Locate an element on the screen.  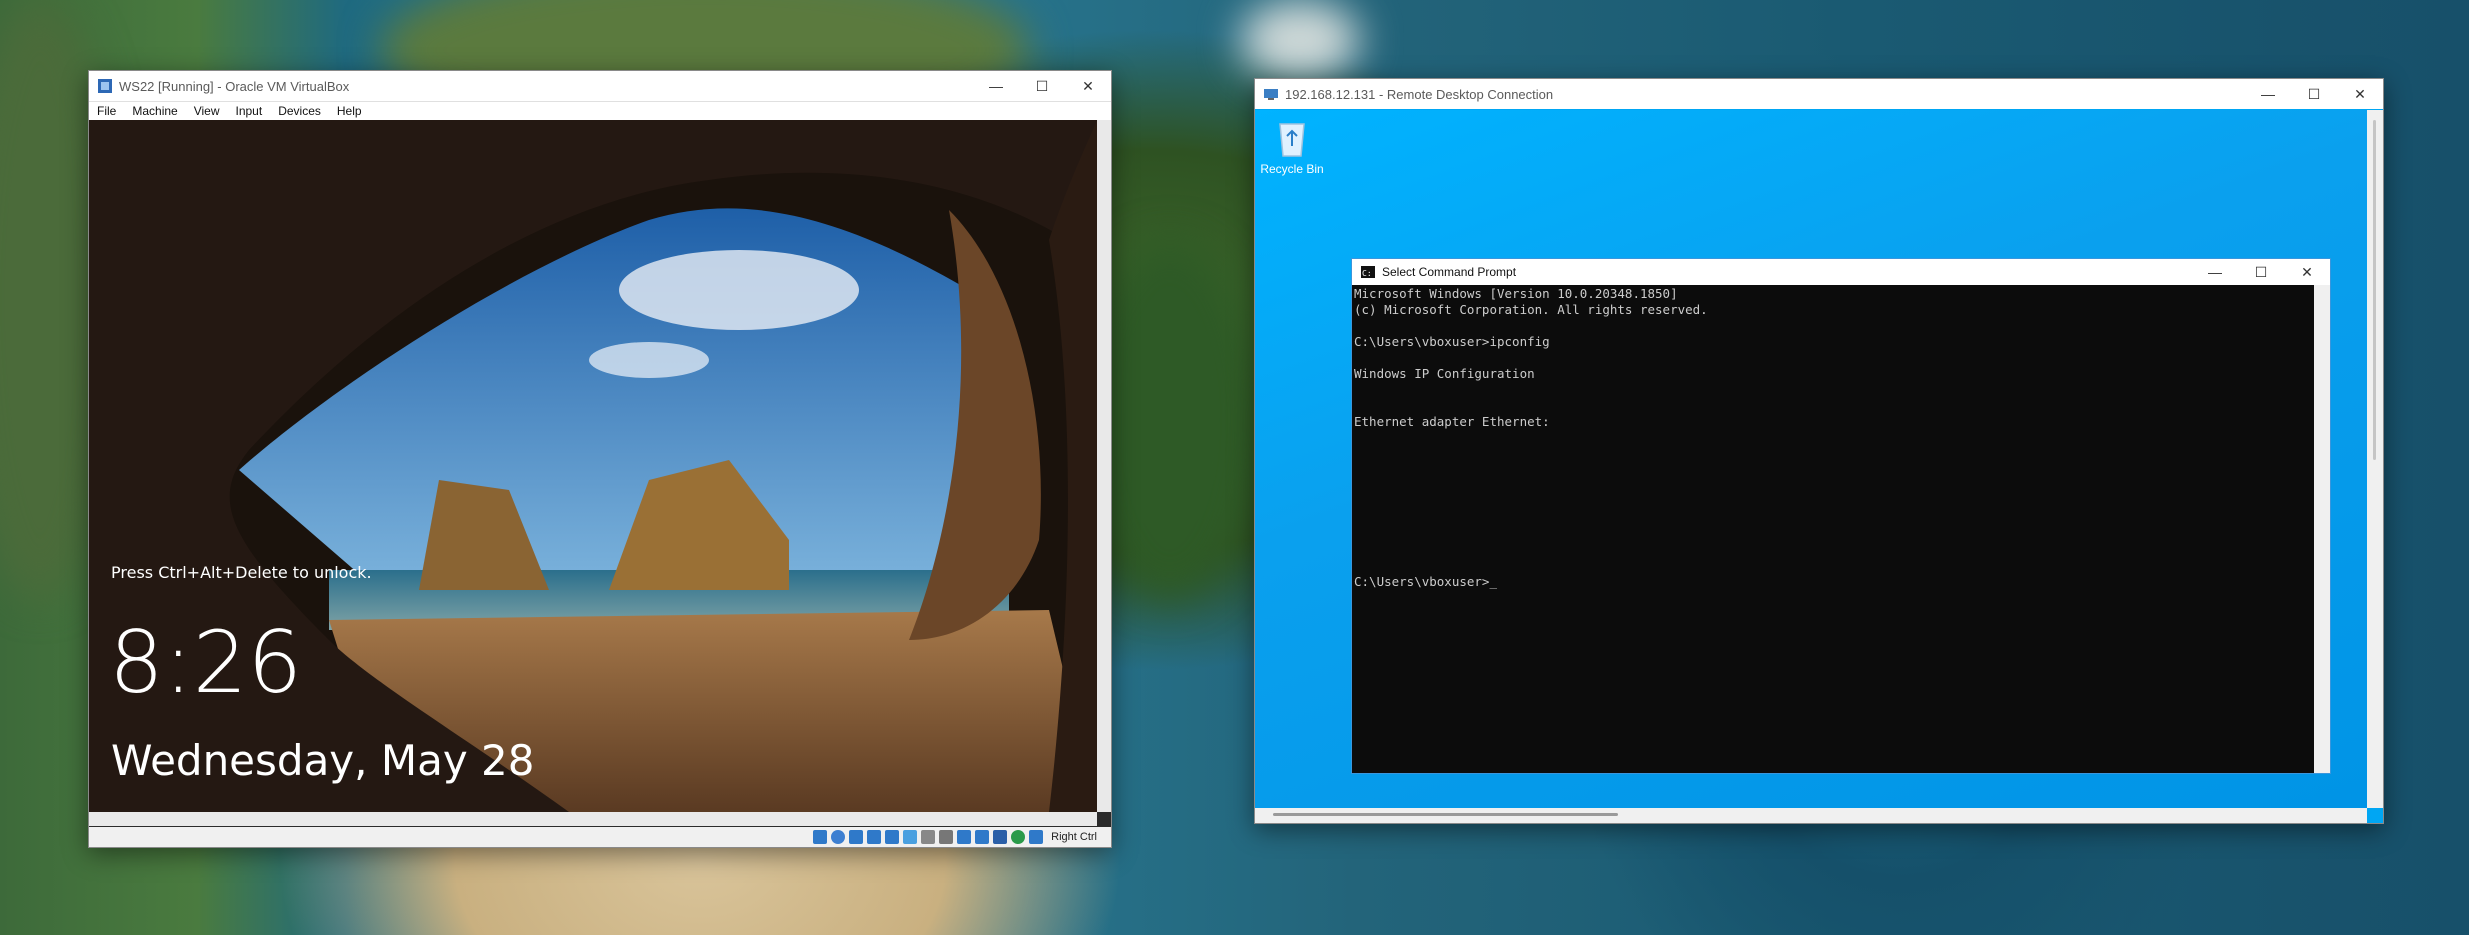
vbox-menubar: File Machine View Input Devices Help is located at coordinates (600, 110).